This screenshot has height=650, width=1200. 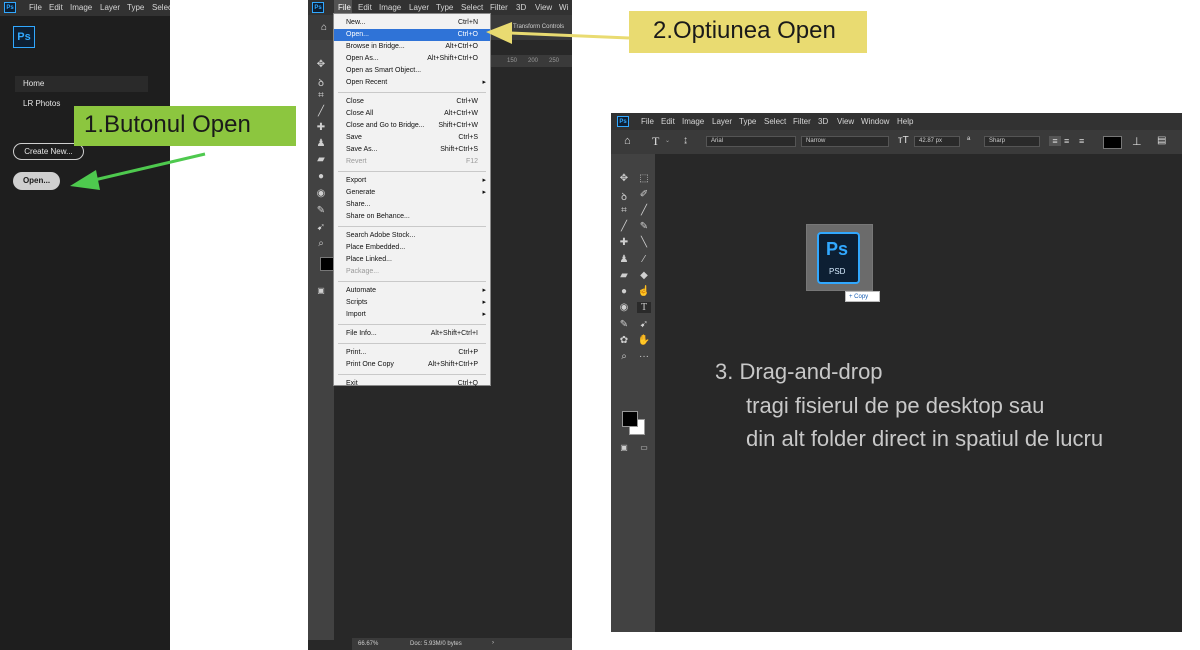 I want to click on annotation-arrows, so click(x=350, y=106).